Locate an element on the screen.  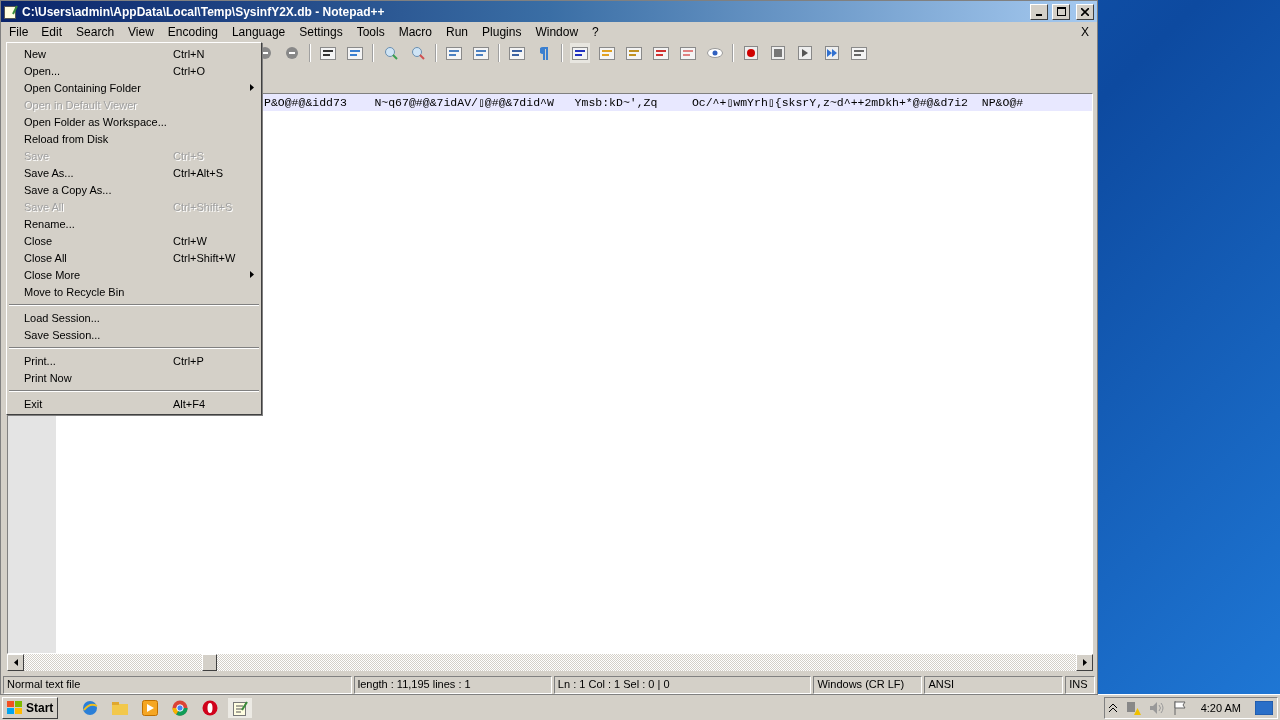
menu-item: ? is located at coordinates (595, 31).